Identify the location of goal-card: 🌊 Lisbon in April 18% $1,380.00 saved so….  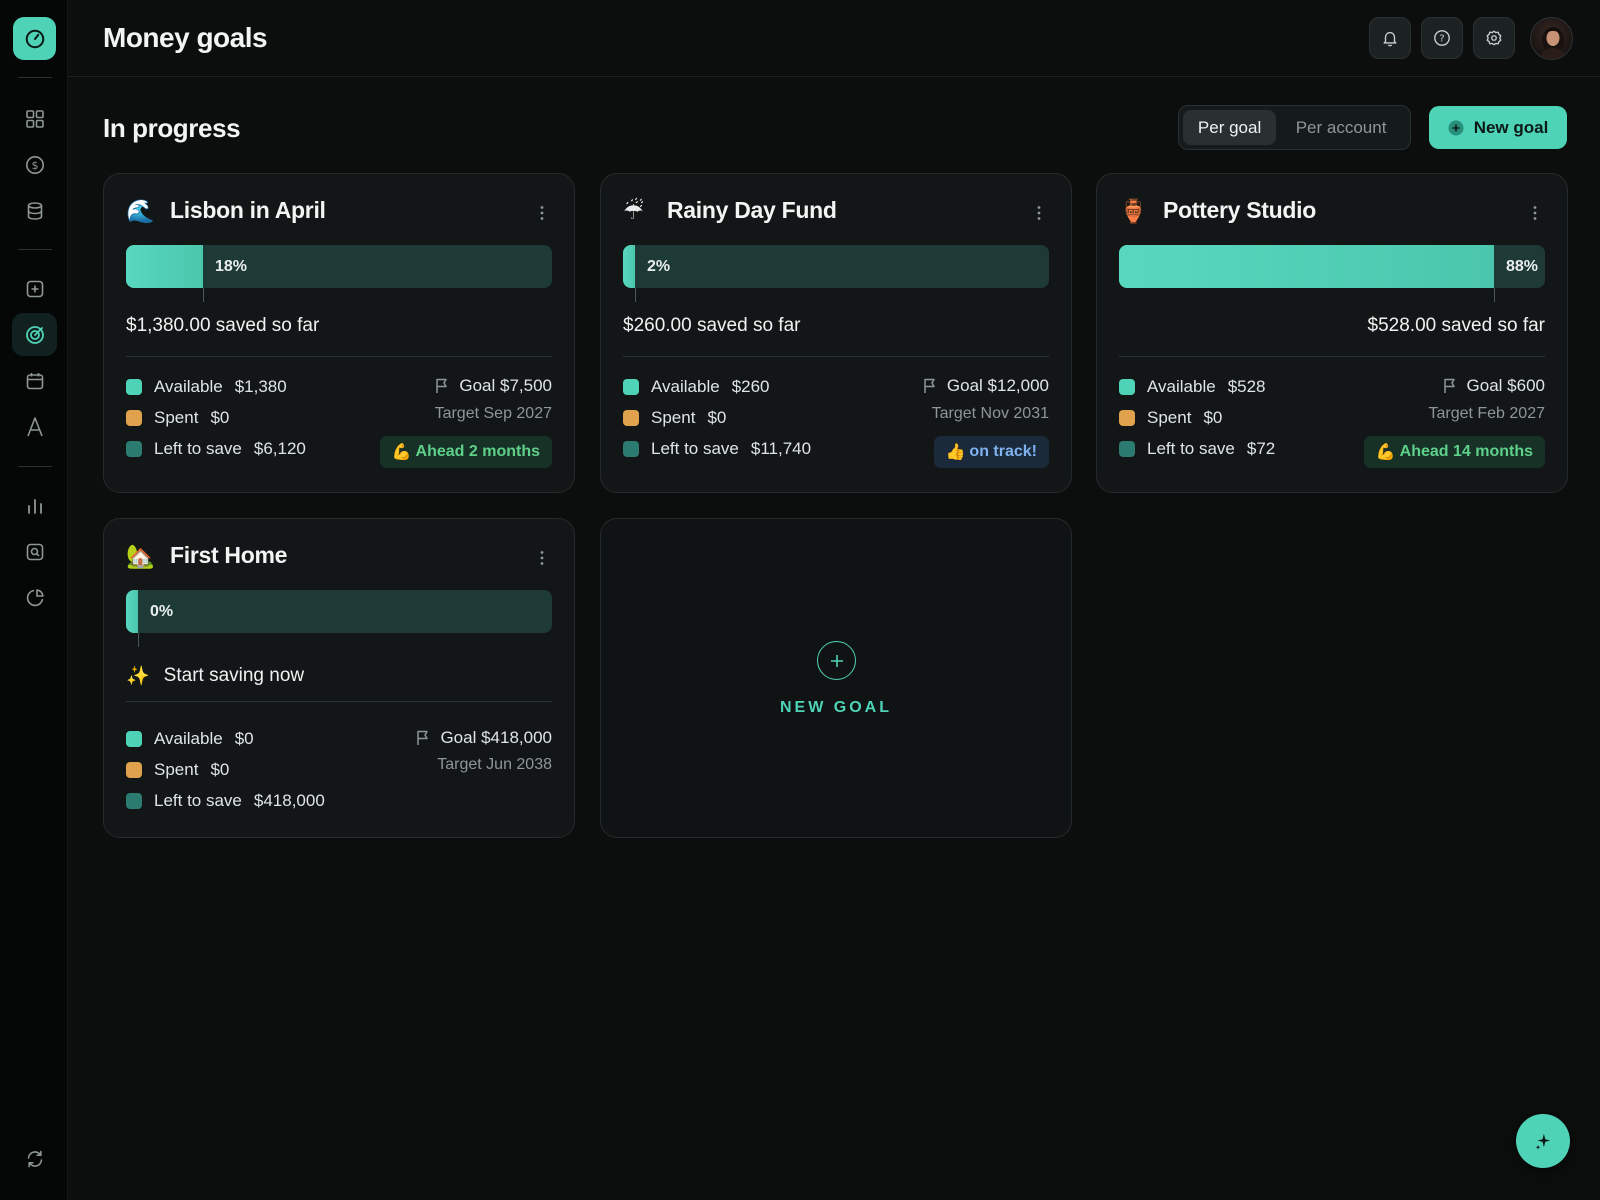
(339, 333).